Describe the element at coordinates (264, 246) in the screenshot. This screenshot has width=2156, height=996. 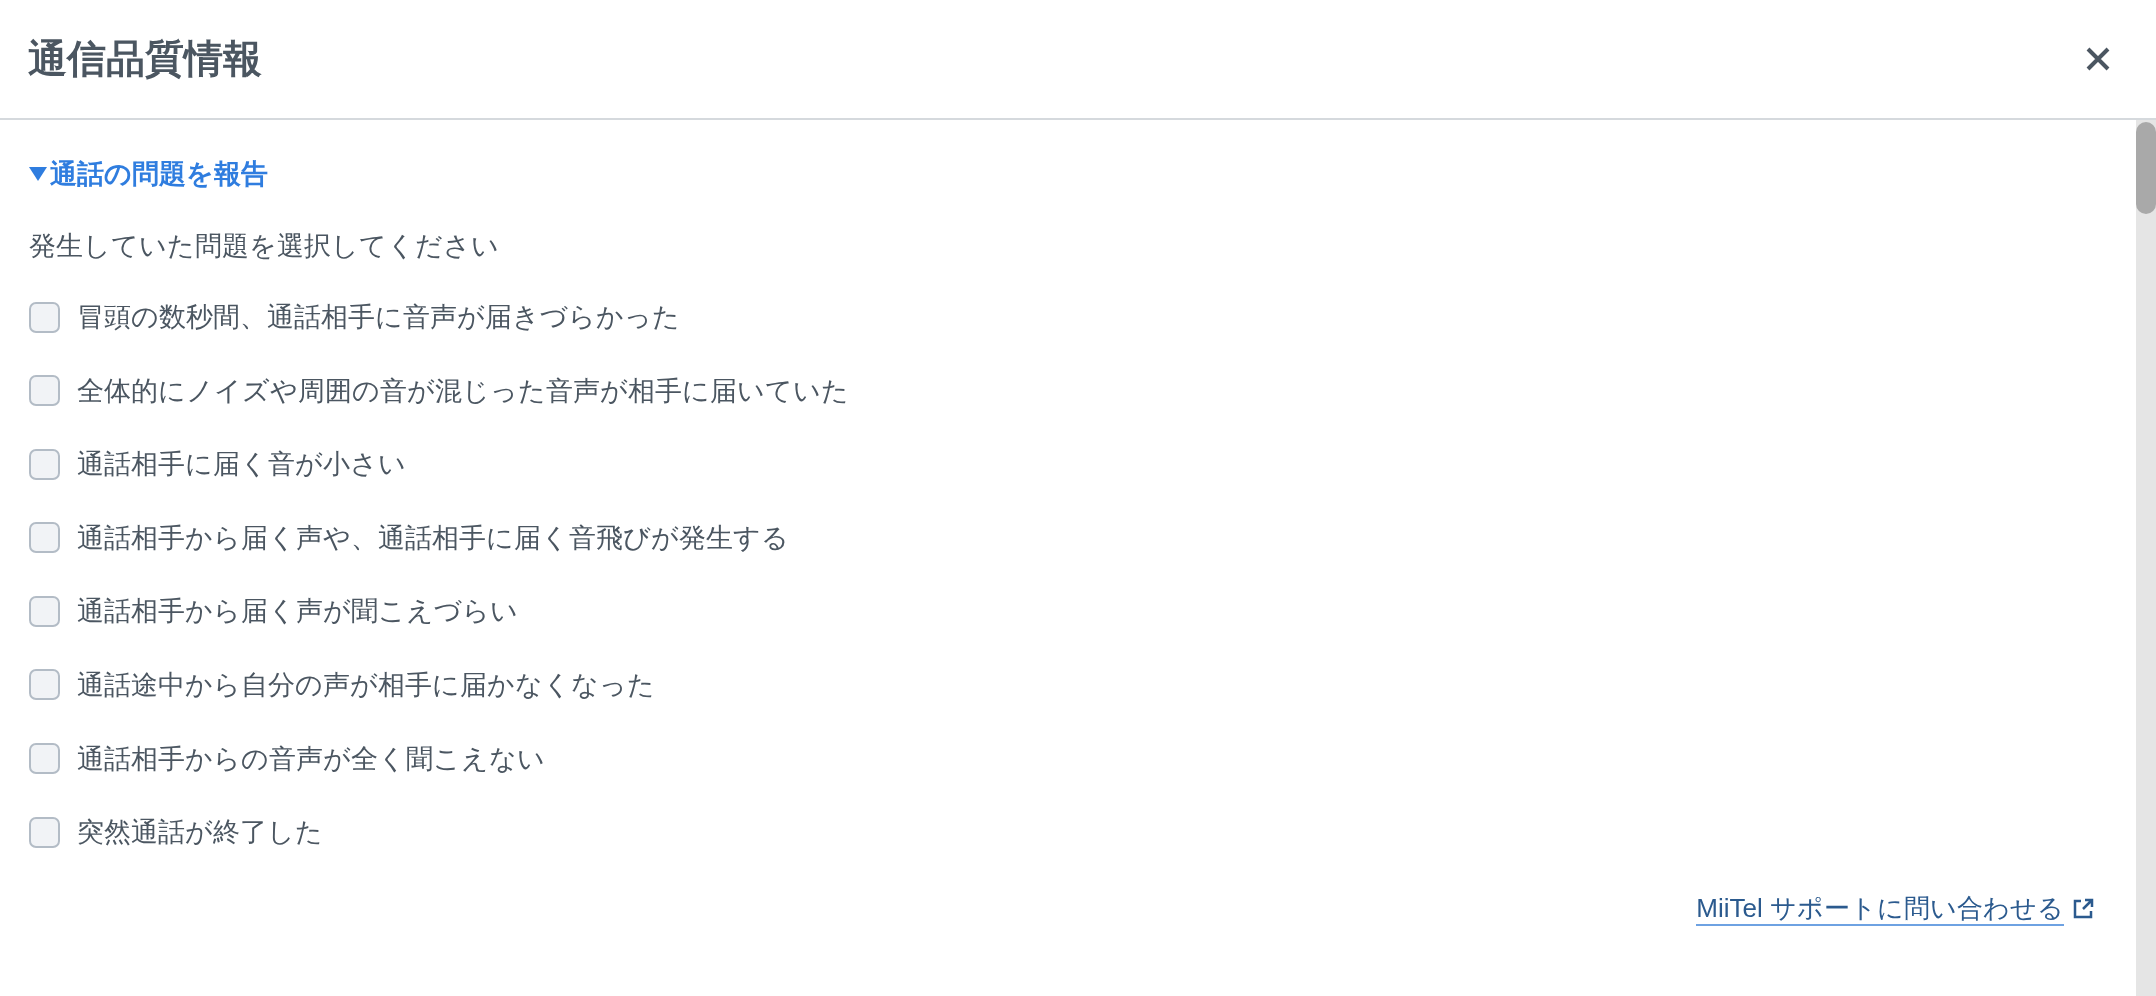
I see `instruction-text: 発生していた問題を選択してください` at that location.